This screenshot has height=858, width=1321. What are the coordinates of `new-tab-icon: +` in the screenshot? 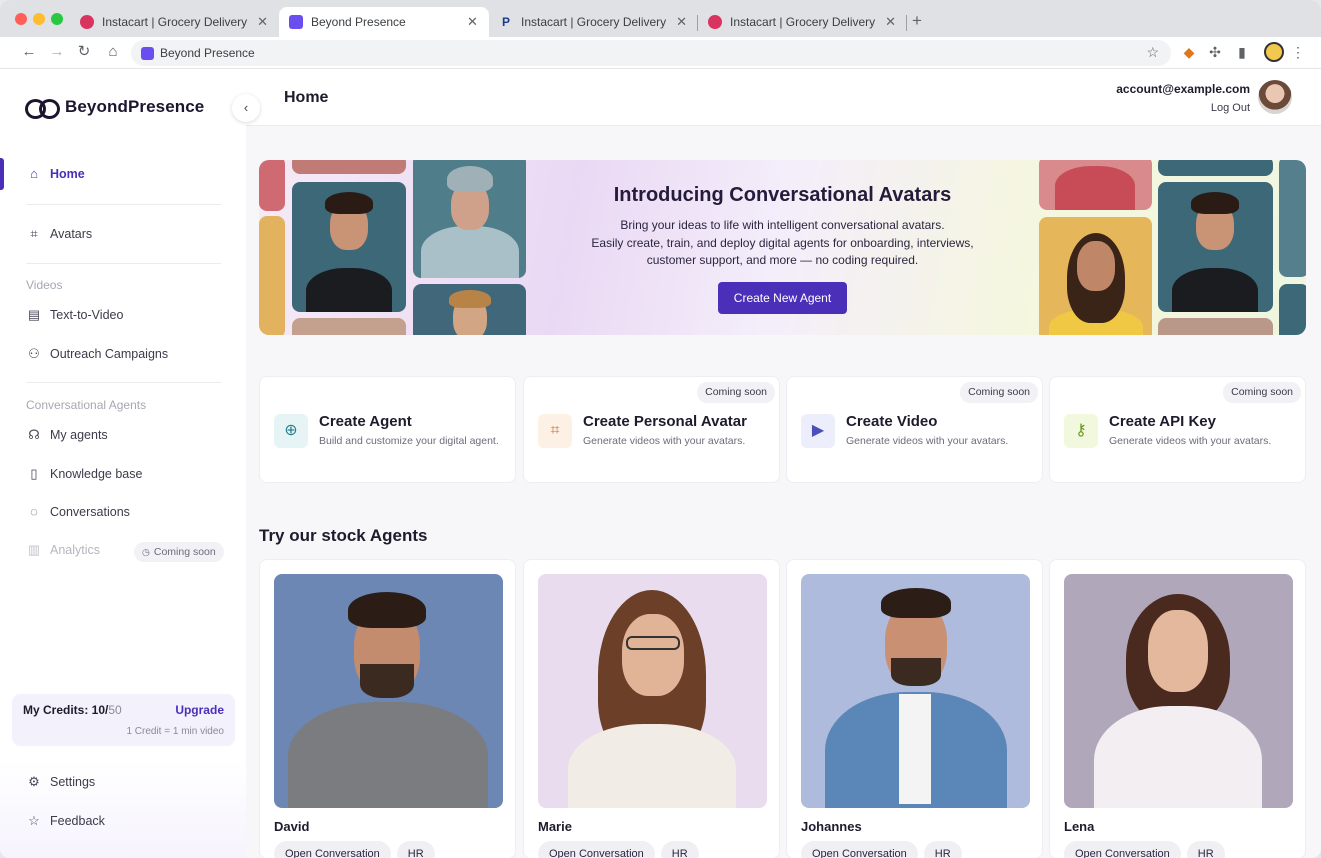 It's located at (917, 21).